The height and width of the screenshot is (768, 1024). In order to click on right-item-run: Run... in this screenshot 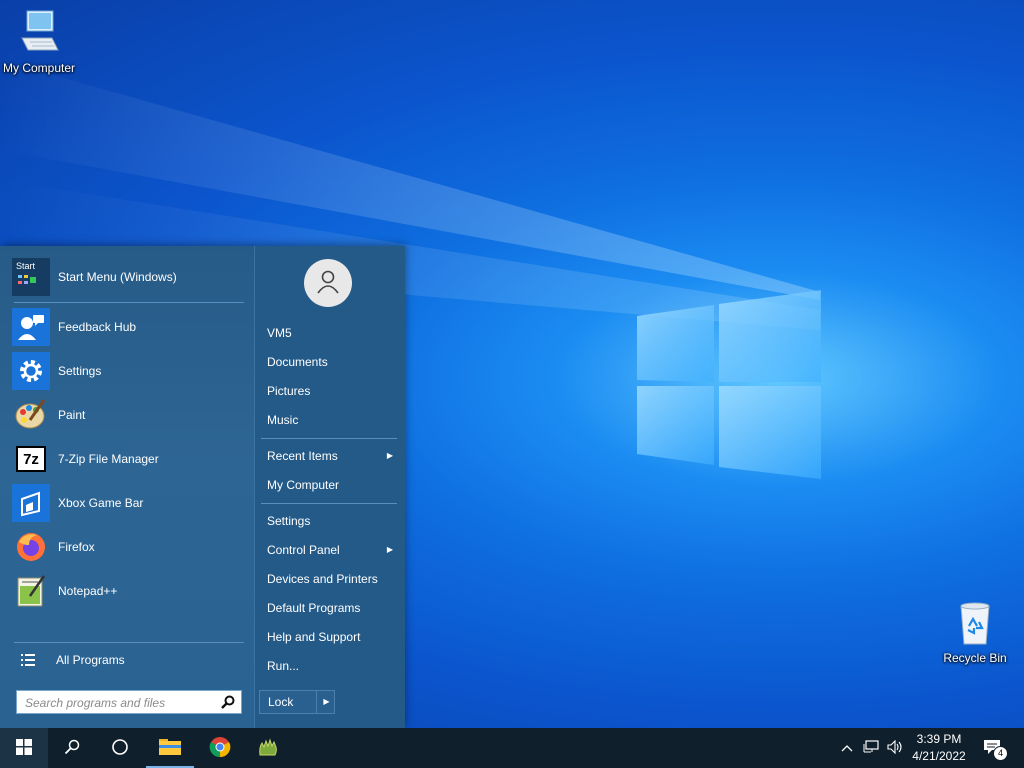, I will do `click(332, 666)`.